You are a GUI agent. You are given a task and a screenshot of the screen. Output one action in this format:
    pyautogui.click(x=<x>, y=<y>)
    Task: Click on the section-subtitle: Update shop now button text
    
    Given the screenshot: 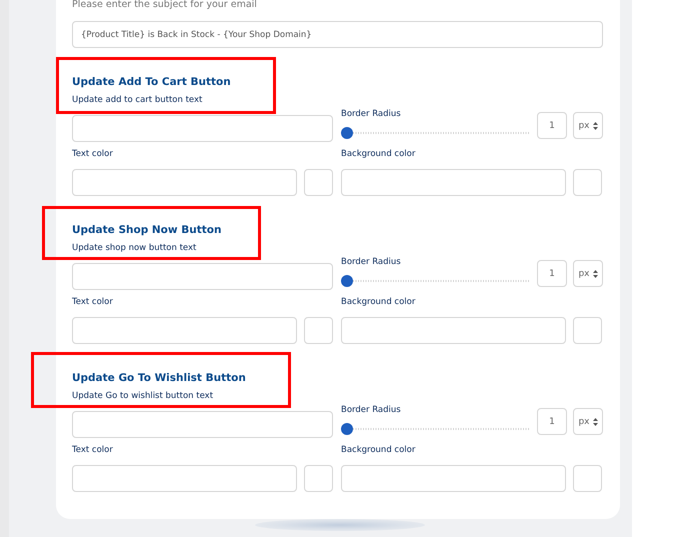 What is the action you would take?
    pyautogui.click(x=135, y=248)
    